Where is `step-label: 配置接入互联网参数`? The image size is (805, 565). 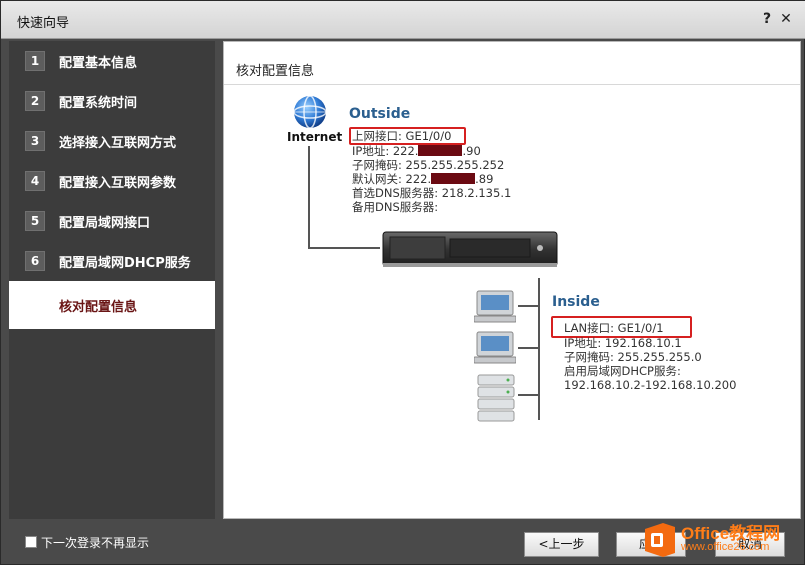
step-label: 配置接入互联网参数 is located at coordinates (118, 183).